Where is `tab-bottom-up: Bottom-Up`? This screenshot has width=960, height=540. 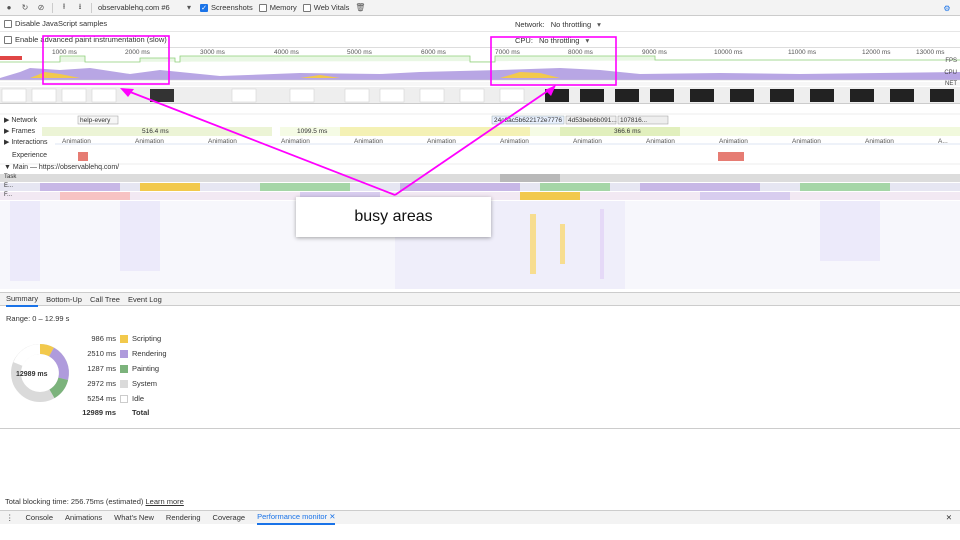 tab-bottom-up: Bottom-Up is located at coordinates (64, 299).